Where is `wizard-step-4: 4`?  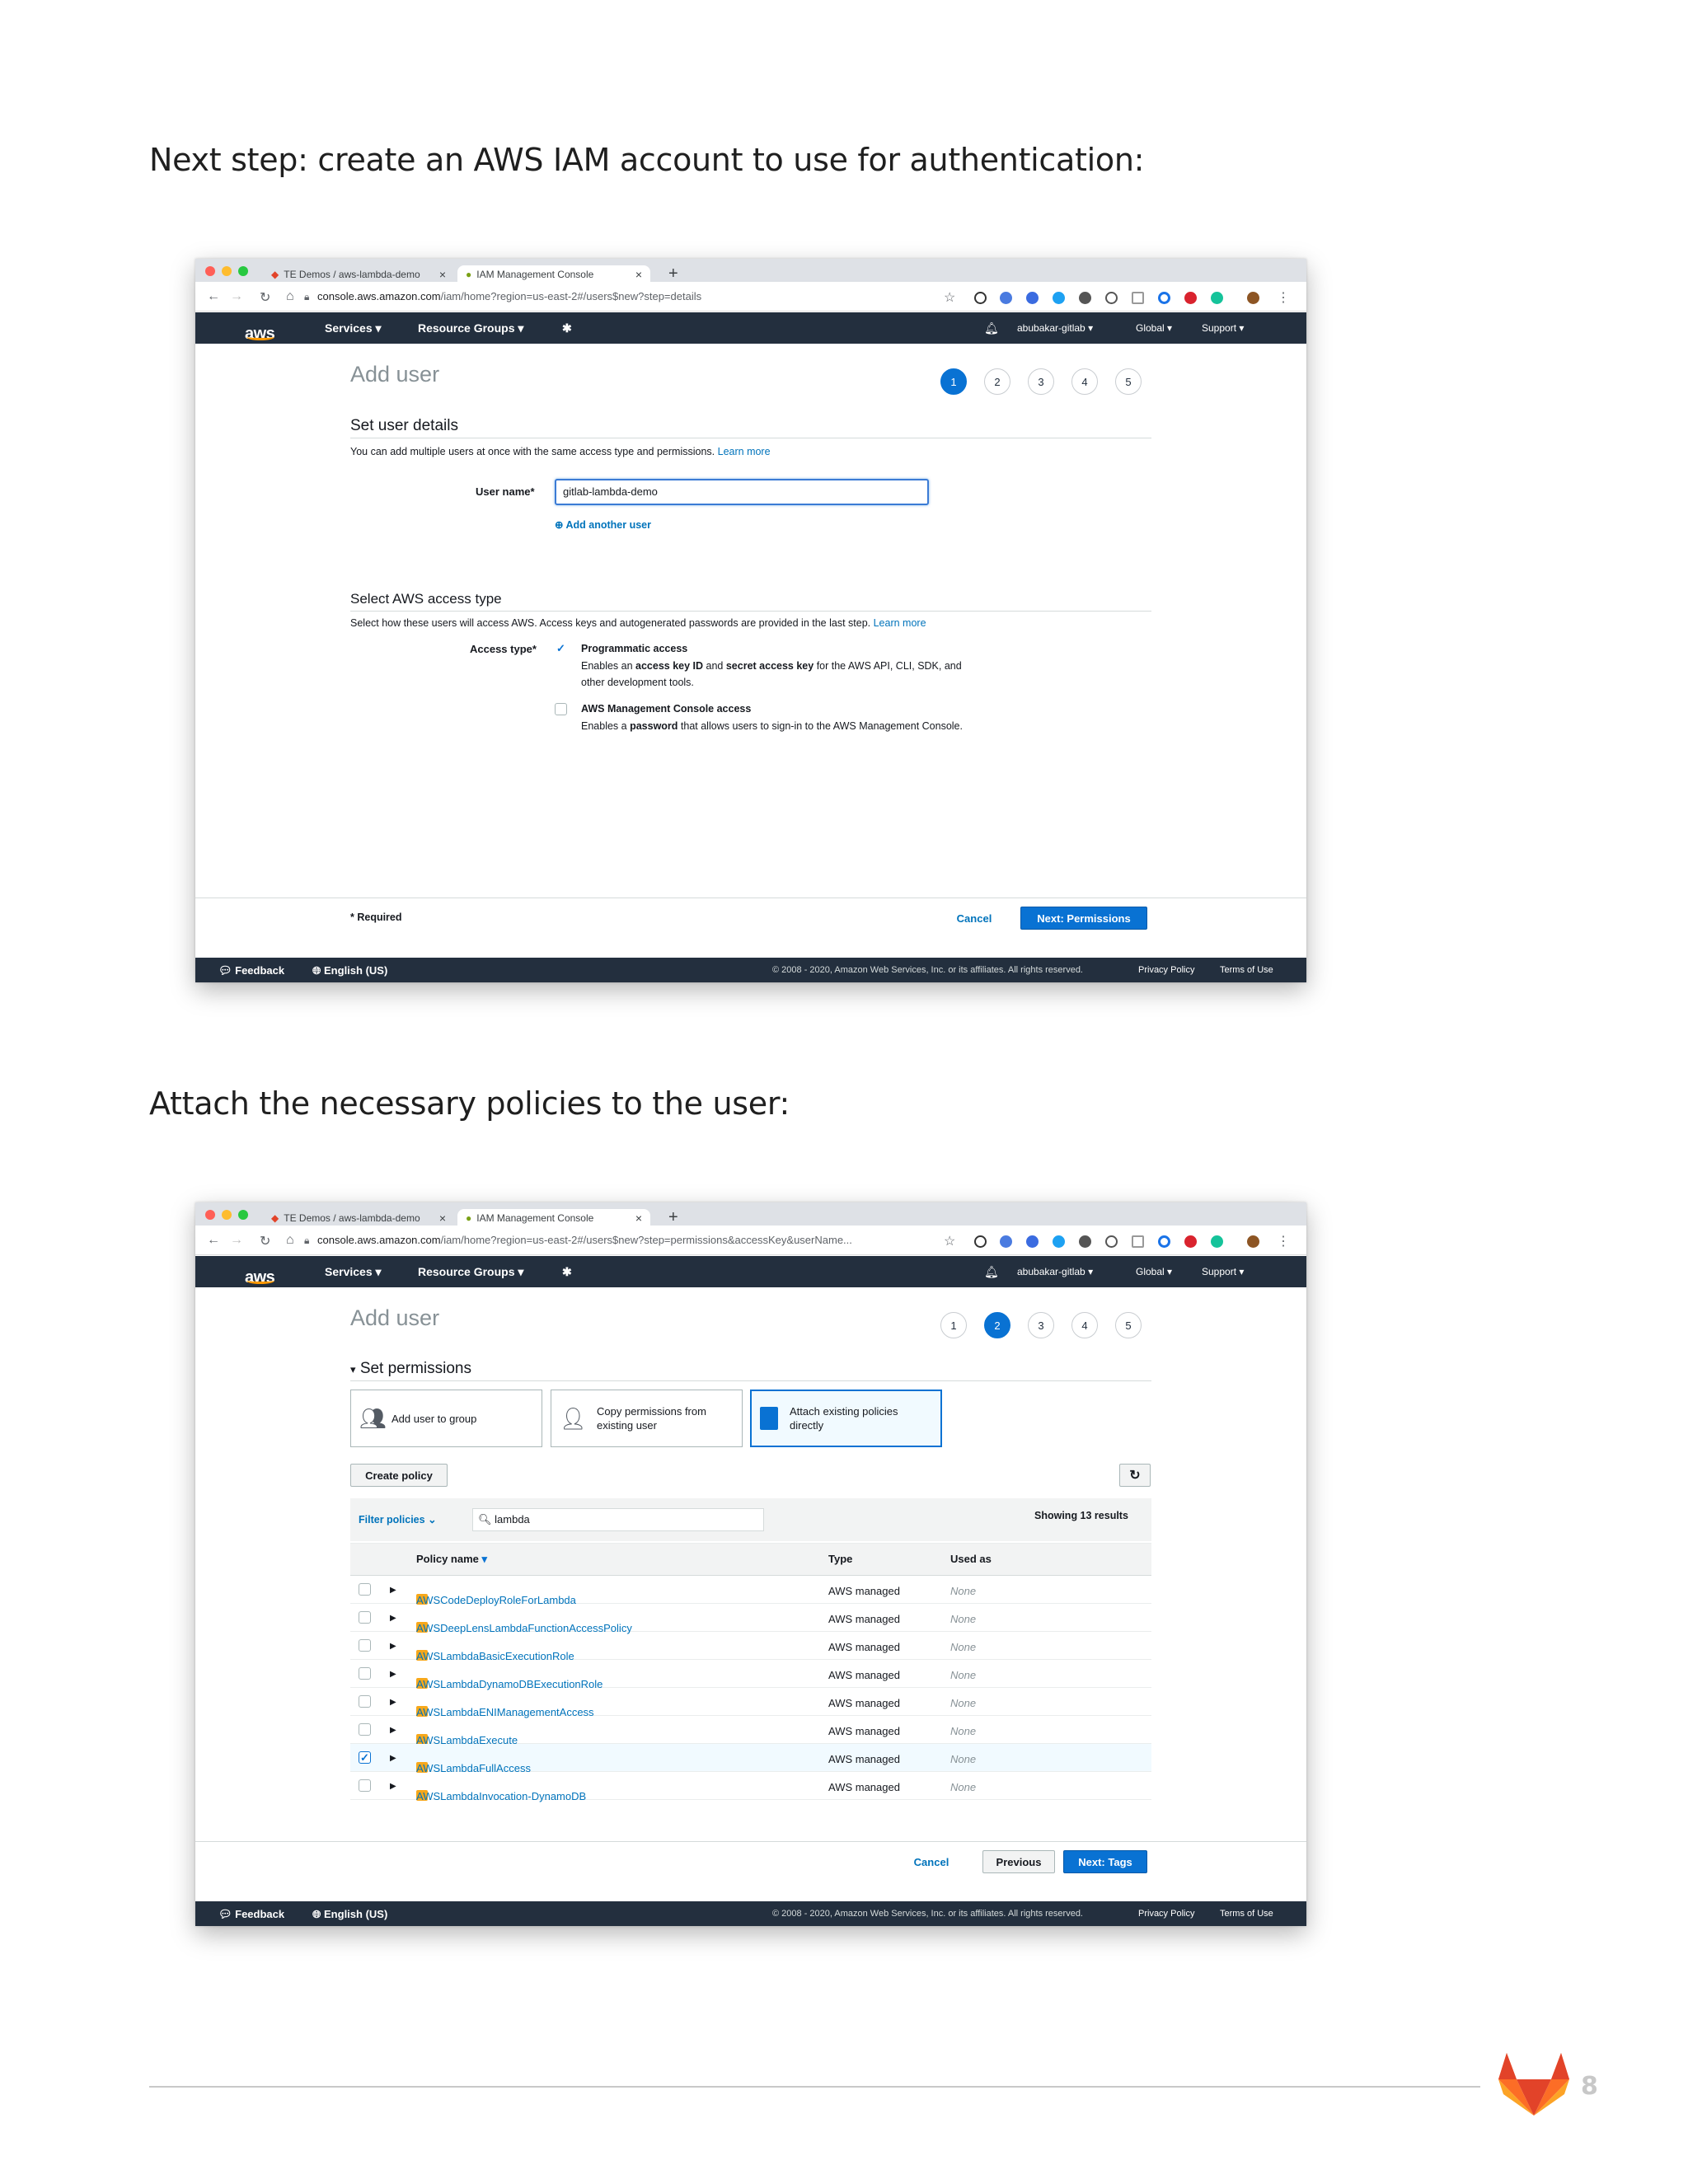 wizard-step-4: 4 is located at coordinates (1084, 1325).